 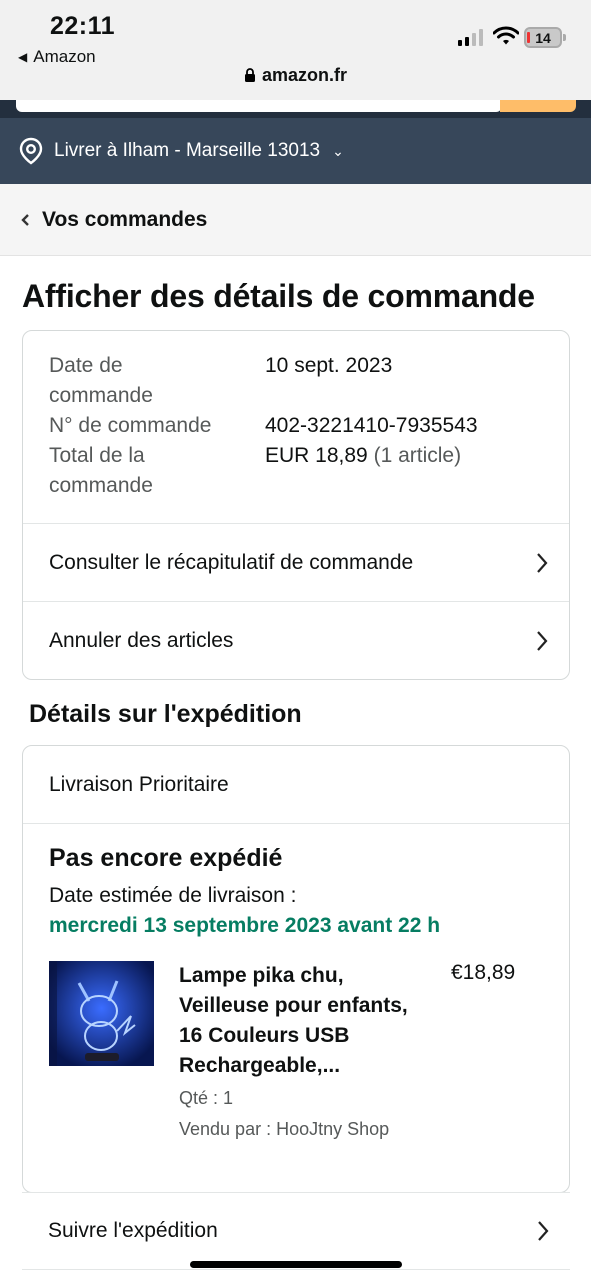 What do you see at coordinates (141, 640) in the screenshot?
I see `cancel-items-label: Annuler des articles` at bounding box center [141, 640].